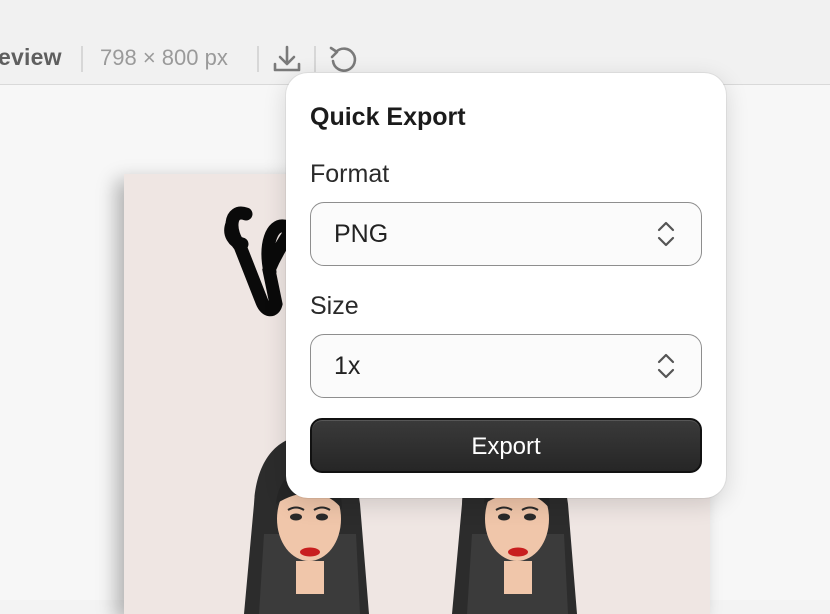 The image size is (830, 614). What do you see at coordinates (260, 261) in the screenshot?
I see `script-lettering` at bounding box center [260, 261].